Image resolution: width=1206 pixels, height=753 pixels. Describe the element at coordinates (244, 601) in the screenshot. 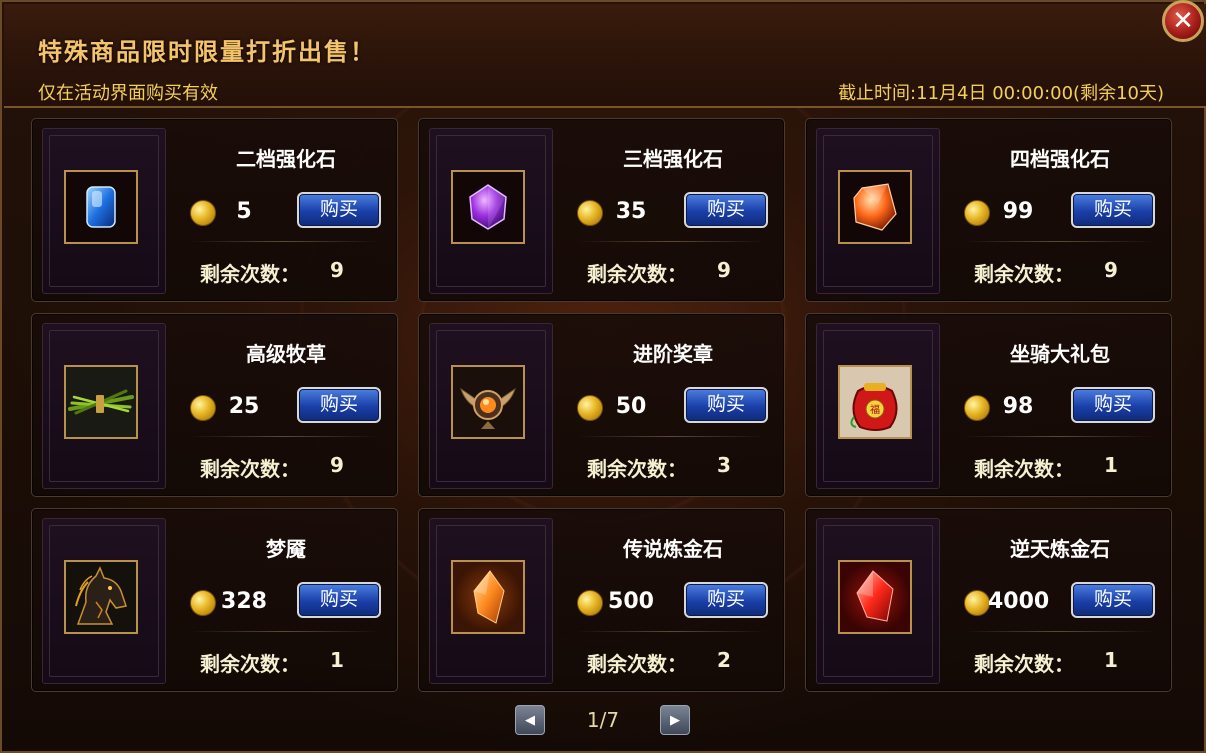

I see `item-price: 328` at that location.